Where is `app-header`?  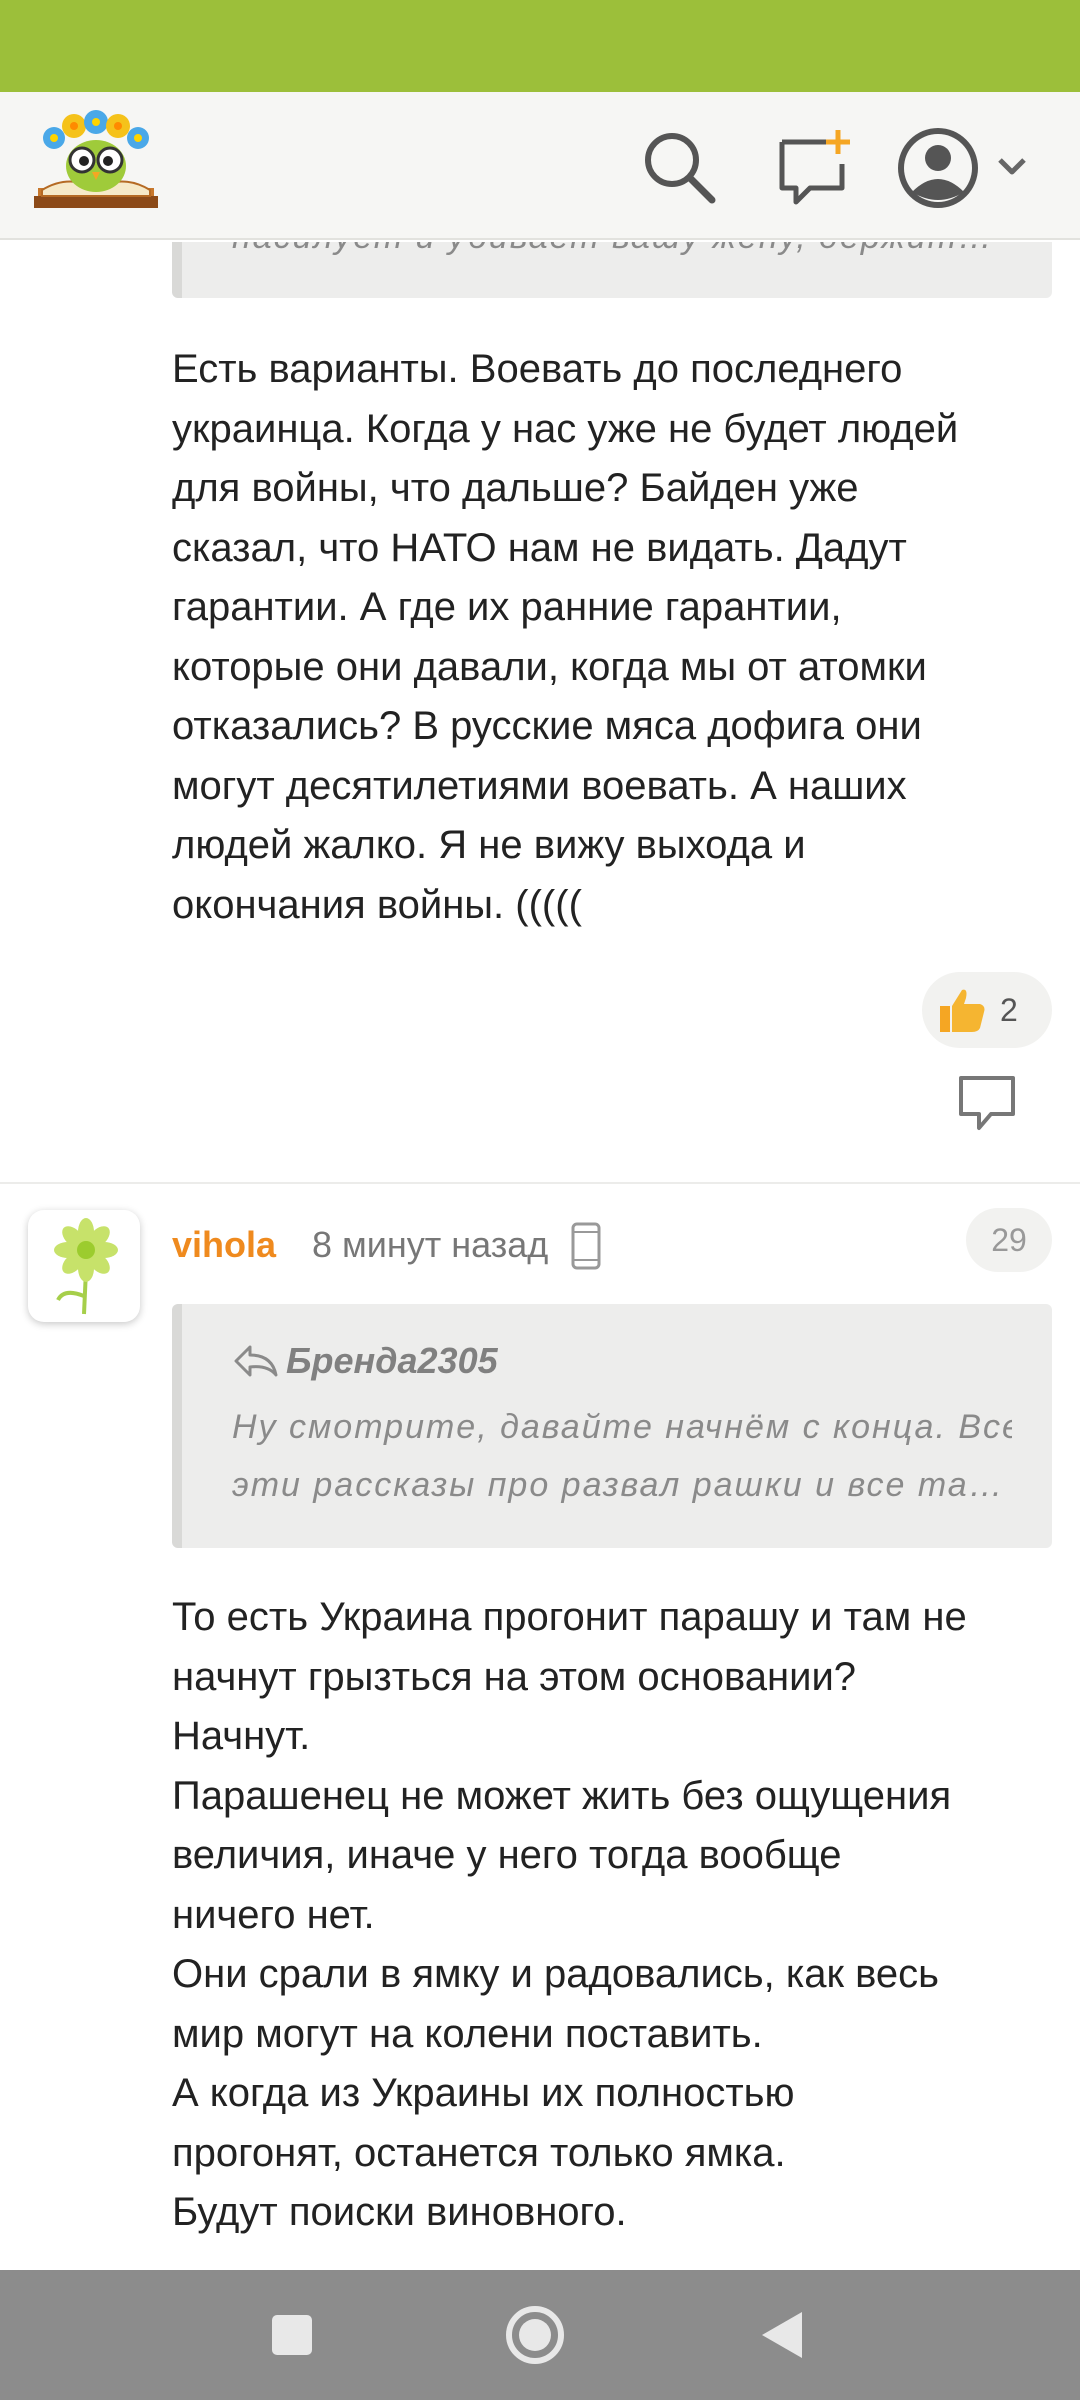
app-header is located at coordinates (540, 166).